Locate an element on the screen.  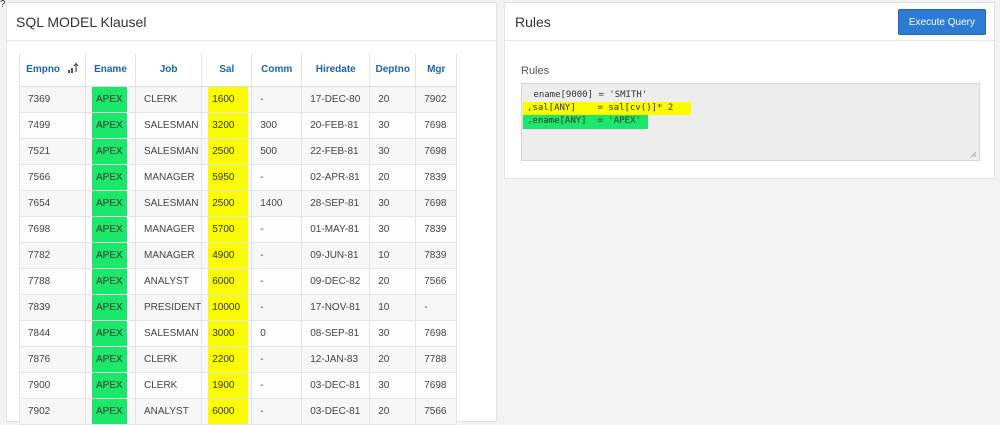
cell-empno: 7499 is located at coordinates (52, 125).